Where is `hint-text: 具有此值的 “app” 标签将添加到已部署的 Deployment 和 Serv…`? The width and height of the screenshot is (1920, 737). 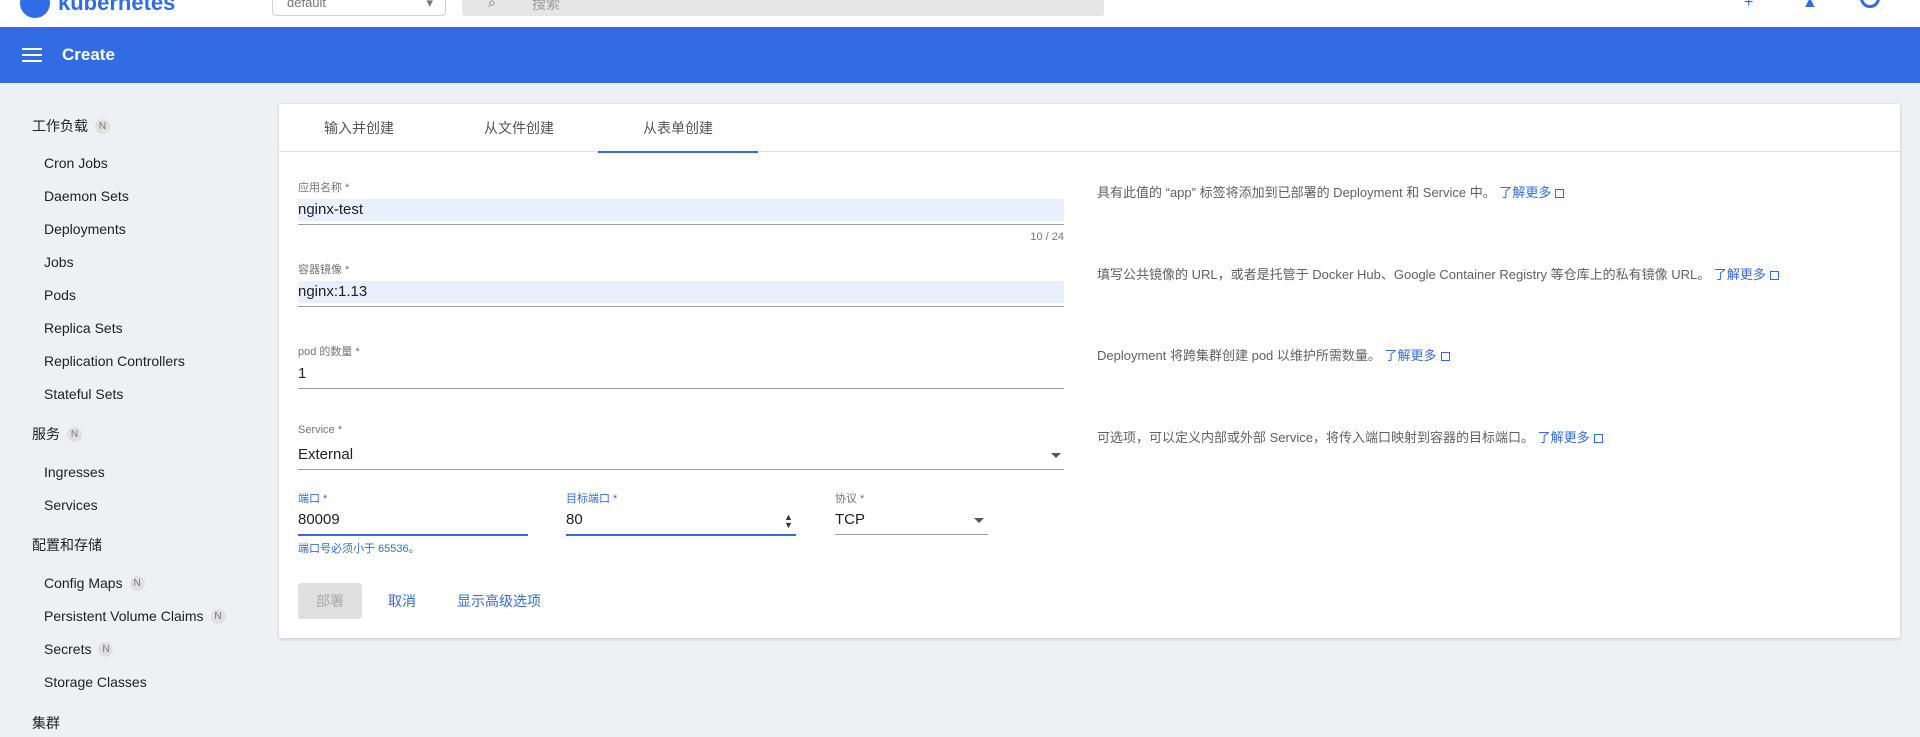
hint-text: 具有此值的 “app” 标签将添加到已部署的 Deployment 和 Serv… is located at coordinates (1296, 192).